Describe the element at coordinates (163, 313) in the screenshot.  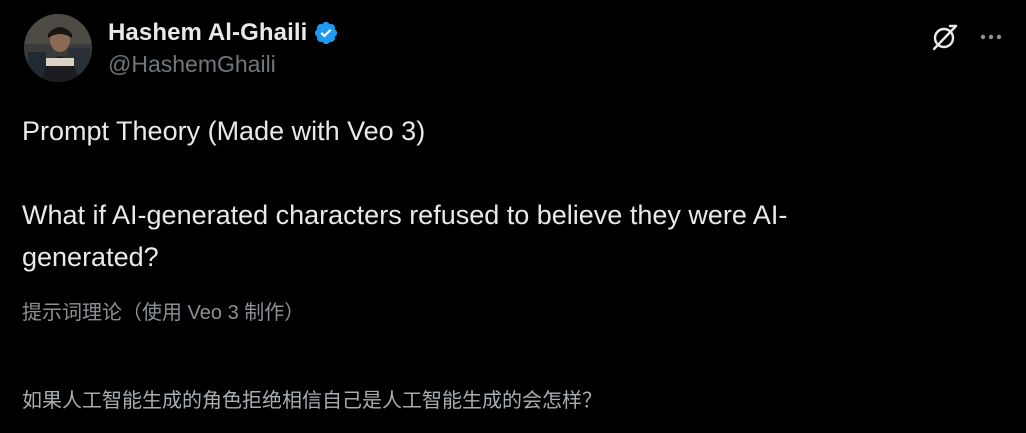
I see `translation-title-line: 提示词理论（使用 Veo 3 制作）` at that location.